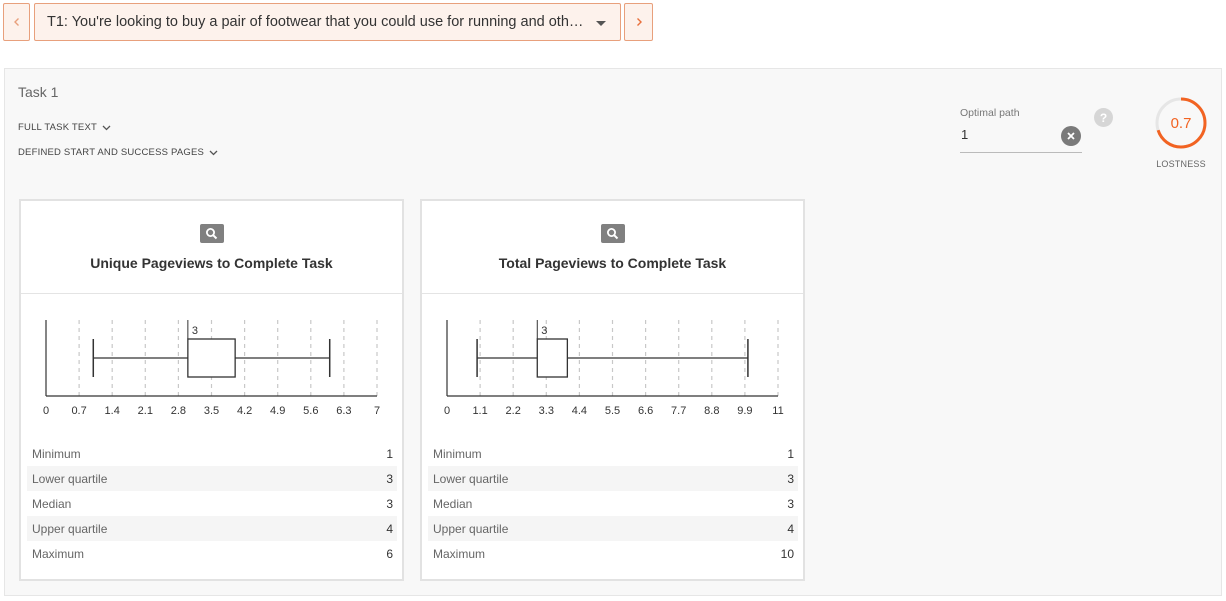 Image resolution: width=1226 pixels, height=601 pixels. I want to click on chevron-left-icon, so click(16, 22).